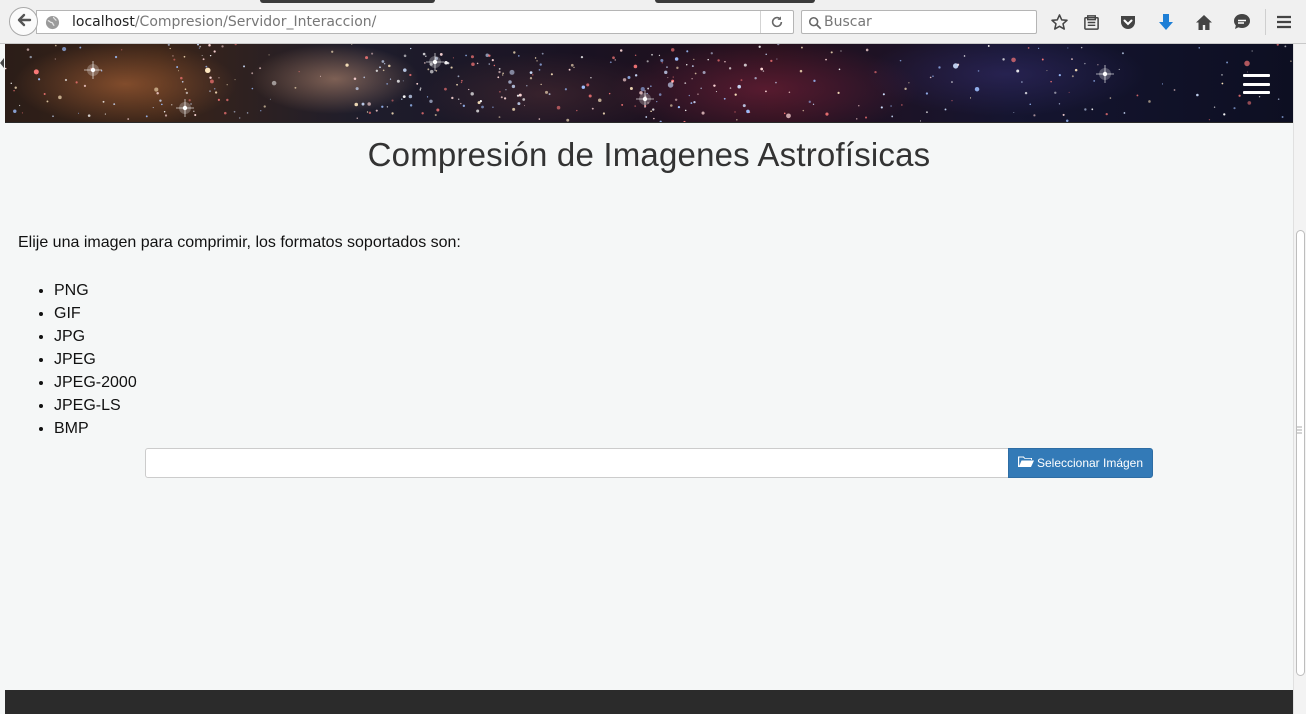 This screenshot has width=1306, height=714. I want to click on list-item: GIF, so click(95, 313).